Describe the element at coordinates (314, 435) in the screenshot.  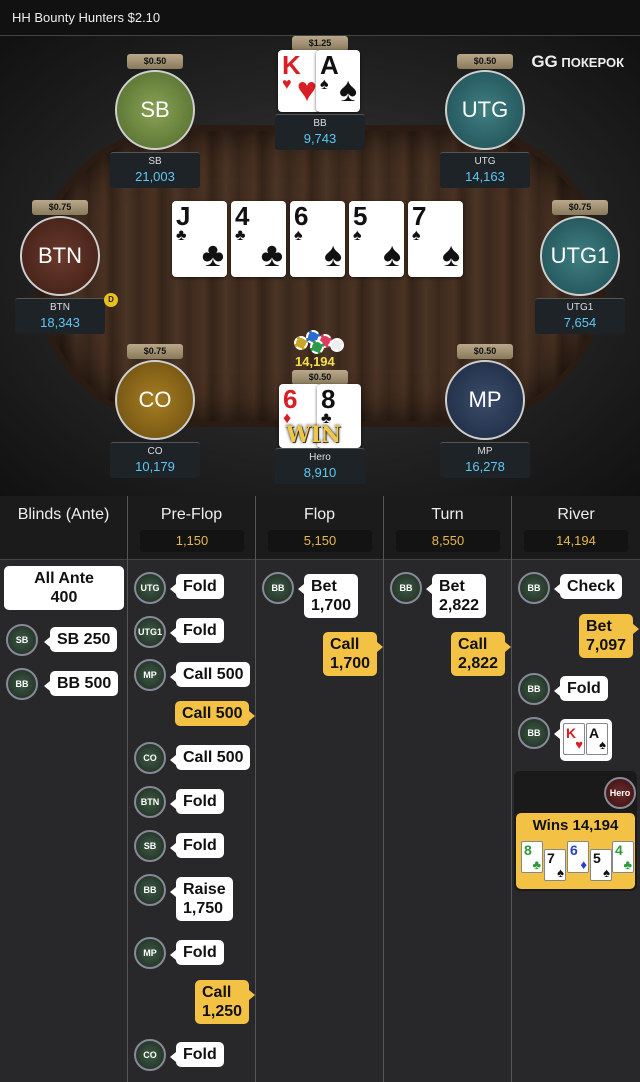
I see `win-badge: WIN` at that location.